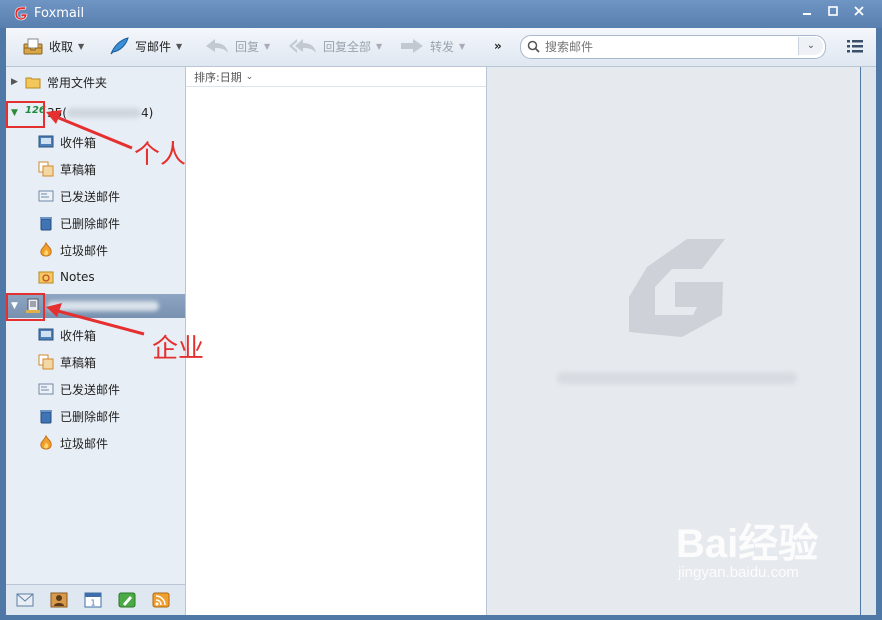  Describe the element at coordinates (46, 277) in the screenshot. I see `notes-icon` at that location.